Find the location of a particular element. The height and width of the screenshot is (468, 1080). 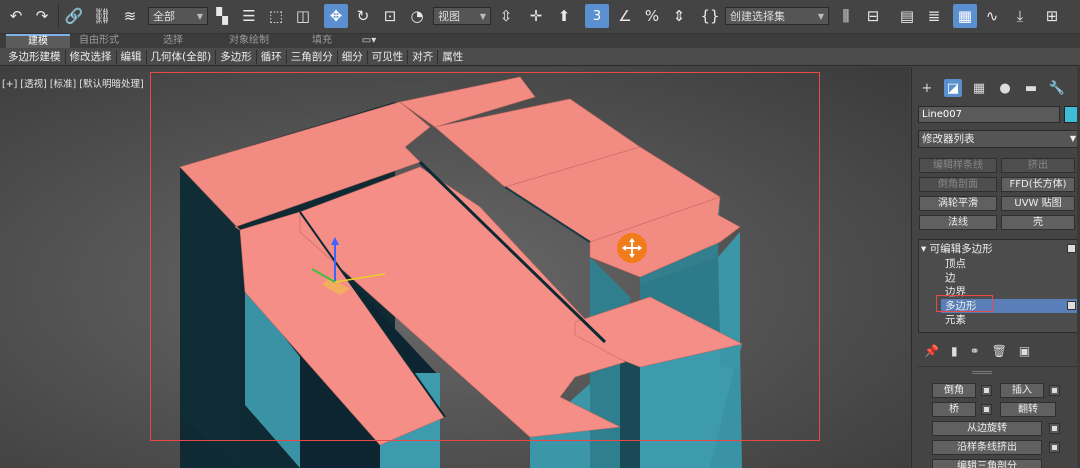

material-editor-icon: ⊞ is located at coordinates (1052, 16).